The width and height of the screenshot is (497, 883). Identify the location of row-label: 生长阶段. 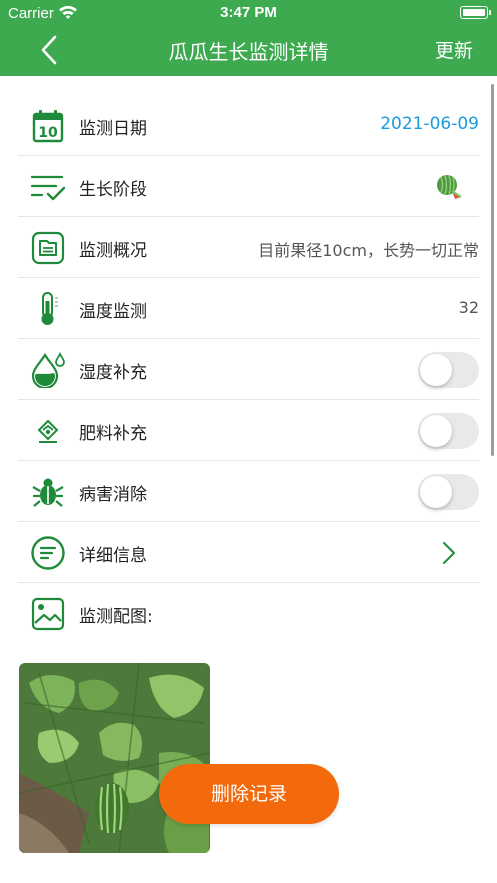
(113, 190).